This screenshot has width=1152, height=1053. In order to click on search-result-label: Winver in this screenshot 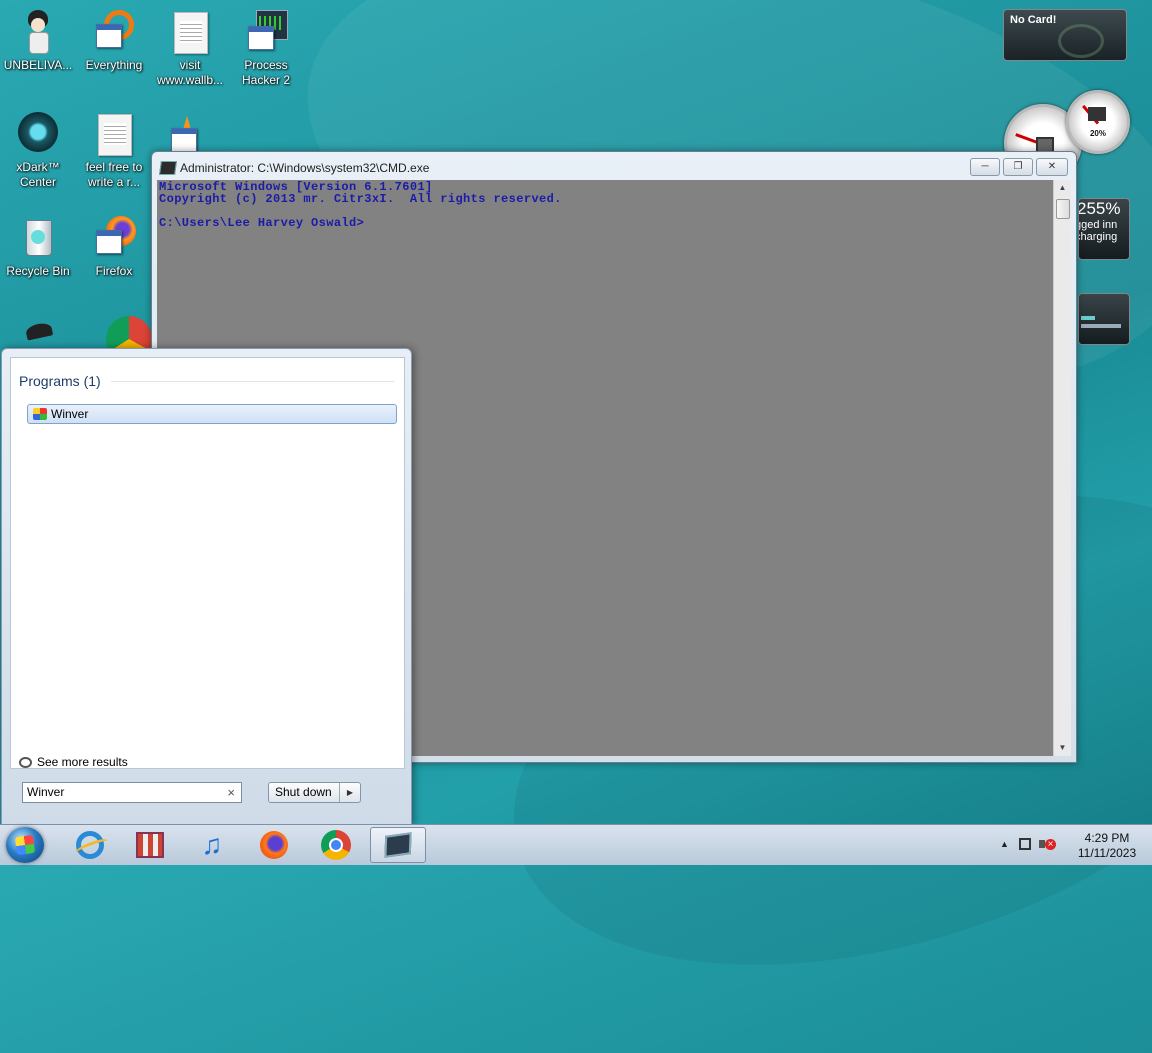, I will do `click(70, 414)`.